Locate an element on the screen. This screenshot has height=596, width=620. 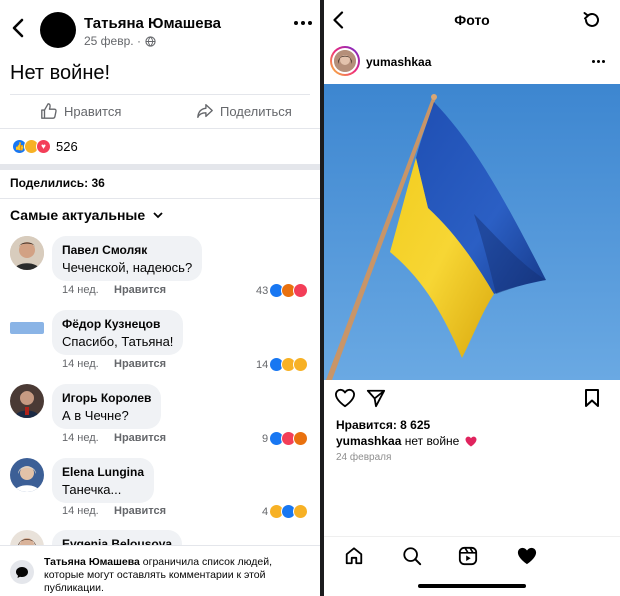
search-icon is located at coordinates (412, 556).